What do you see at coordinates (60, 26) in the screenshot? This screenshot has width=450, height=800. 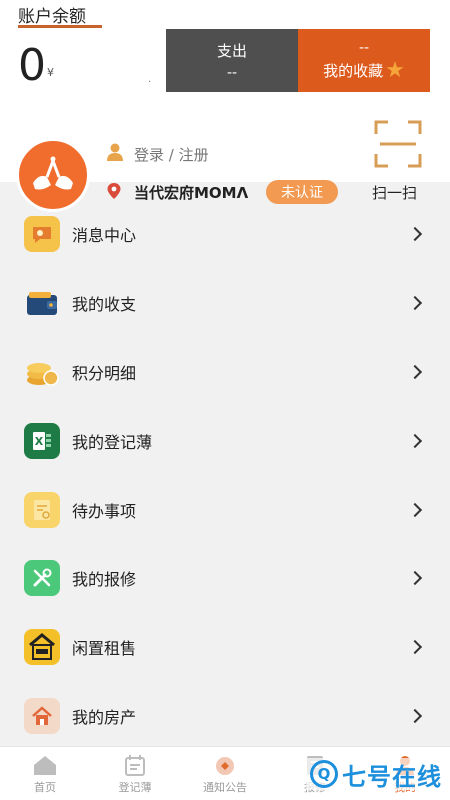 I see `balance-underline` at bounding box center [60, 26].